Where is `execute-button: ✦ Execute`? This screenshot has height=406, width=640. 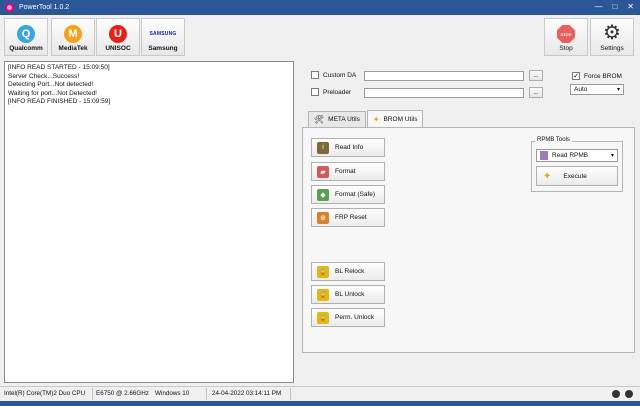 execute-button: ✦ Execute is located at coordinates (577, 176).